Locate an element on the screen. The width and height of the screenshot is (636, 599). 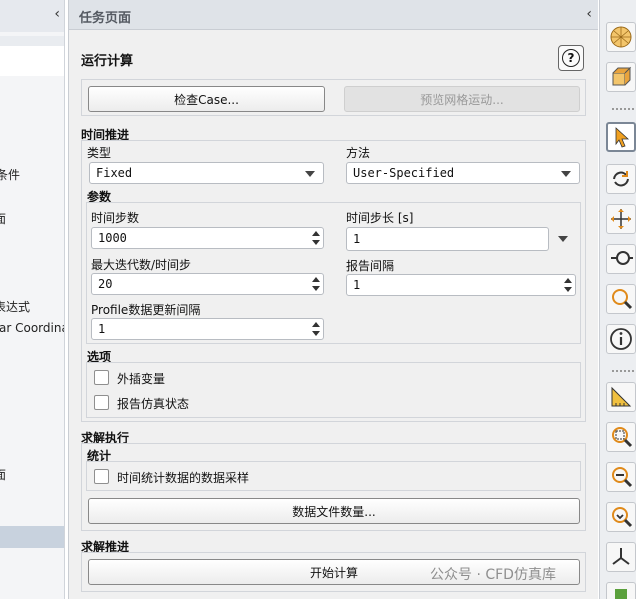
select-arrow-icon is located at coordinates (621, 137).